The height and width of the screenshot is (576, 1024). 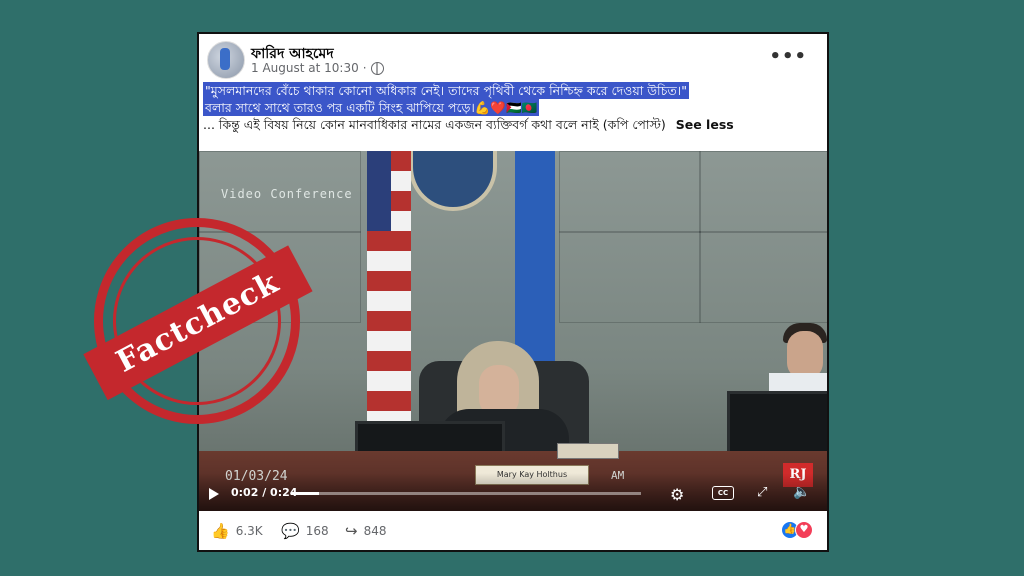 What do you see at coordinates (677, 494) in the screenshot?
I see `settings-gear-icon: ⚙` at bounding box center [677, 494].